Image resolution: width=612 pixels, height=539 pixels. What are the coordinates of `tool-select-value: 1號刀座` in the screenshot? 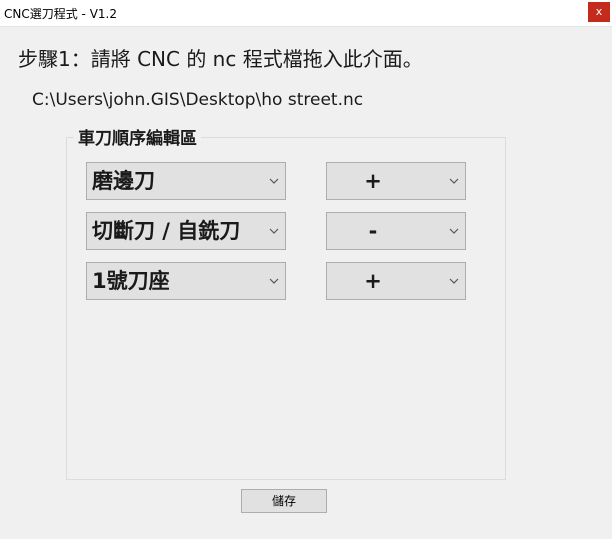 It's located at (131, 281).